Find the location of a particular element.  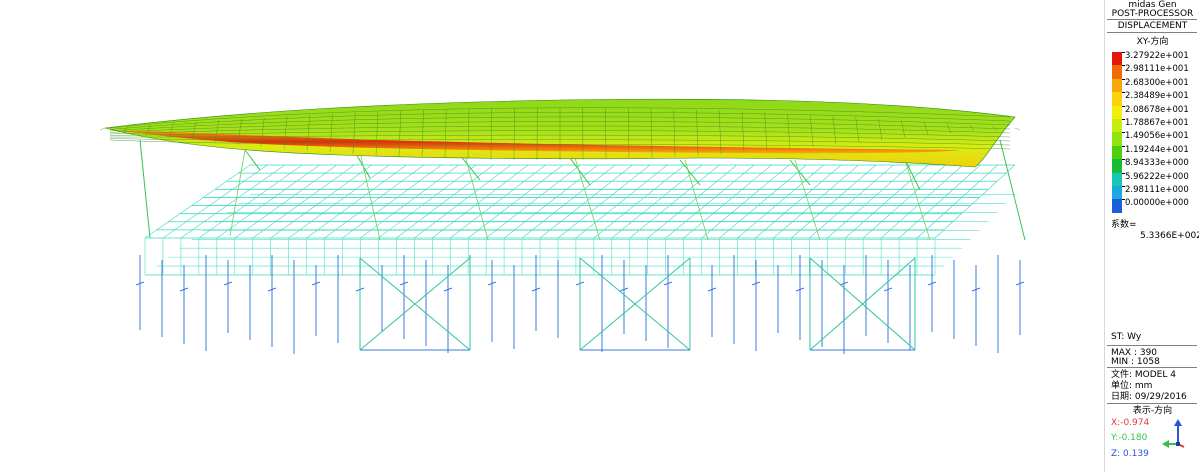

factor-label: 系数= is located at coordinates (1124, 225).